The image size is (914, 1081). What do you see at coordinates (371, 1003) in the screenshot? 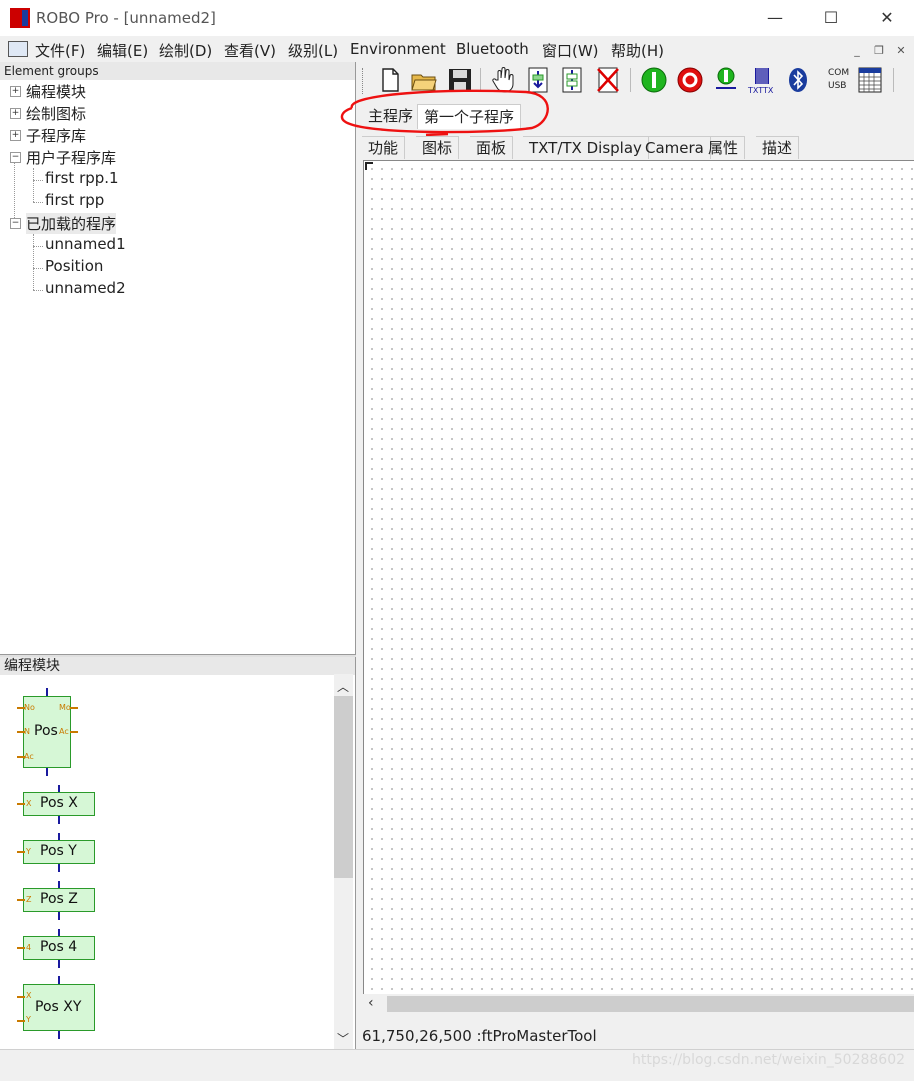
I see `scroll-left-icon: ‹` at bounding box center [371, 1003].